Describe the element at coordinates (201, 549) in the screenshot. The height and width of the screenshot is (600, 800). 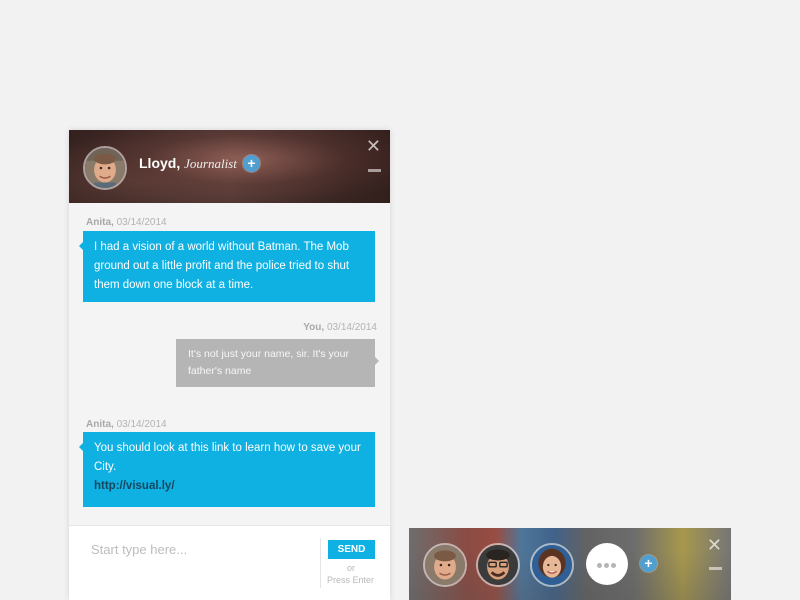
I see `message-input` at that location.